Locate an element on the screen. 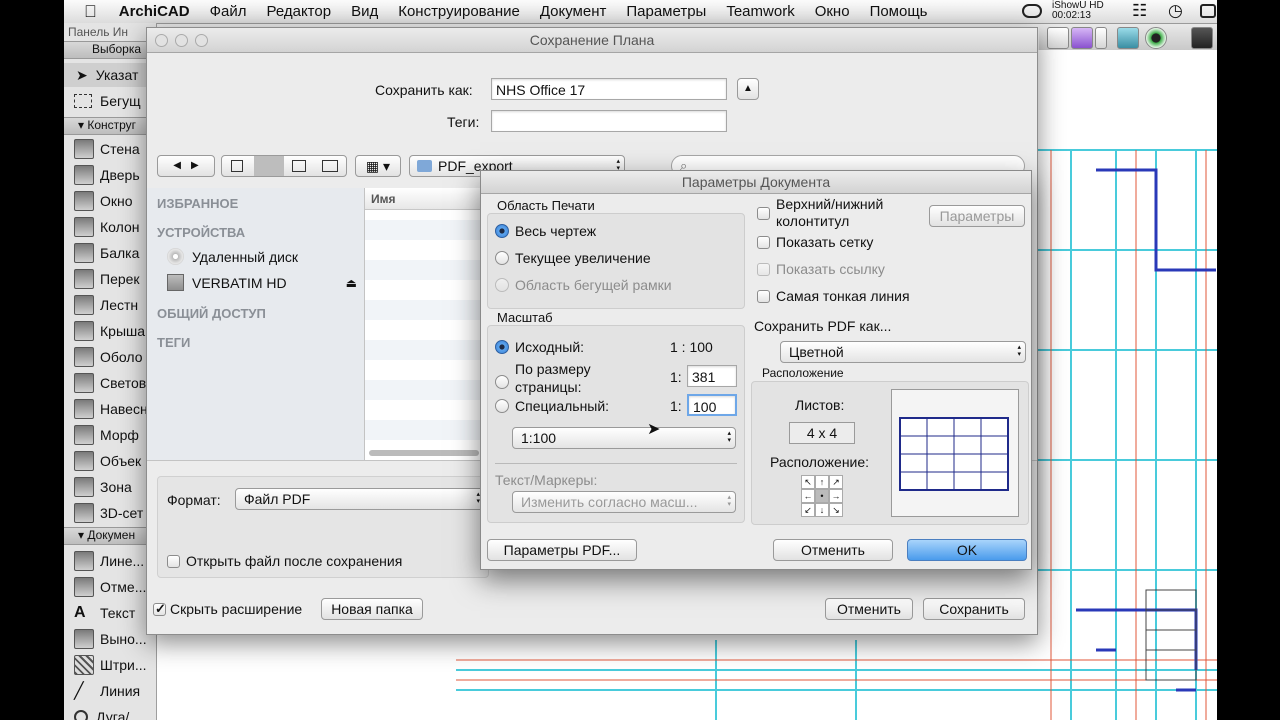 The image size is (1280, 720). wifi-icon: ☷ is located at coordinates (1139, 11).